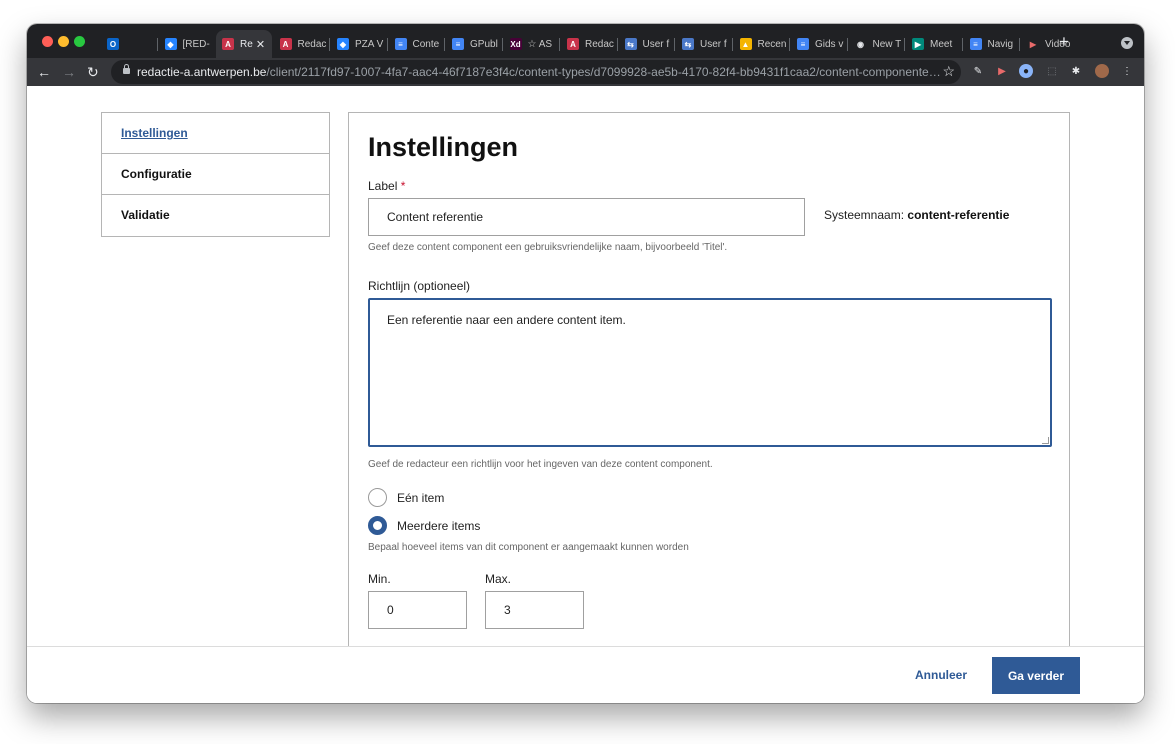  What do you see at coordinates (439, 525) in the screenshot?
I see `radio-label: Meerdere items` at bounding box center [439, 525].